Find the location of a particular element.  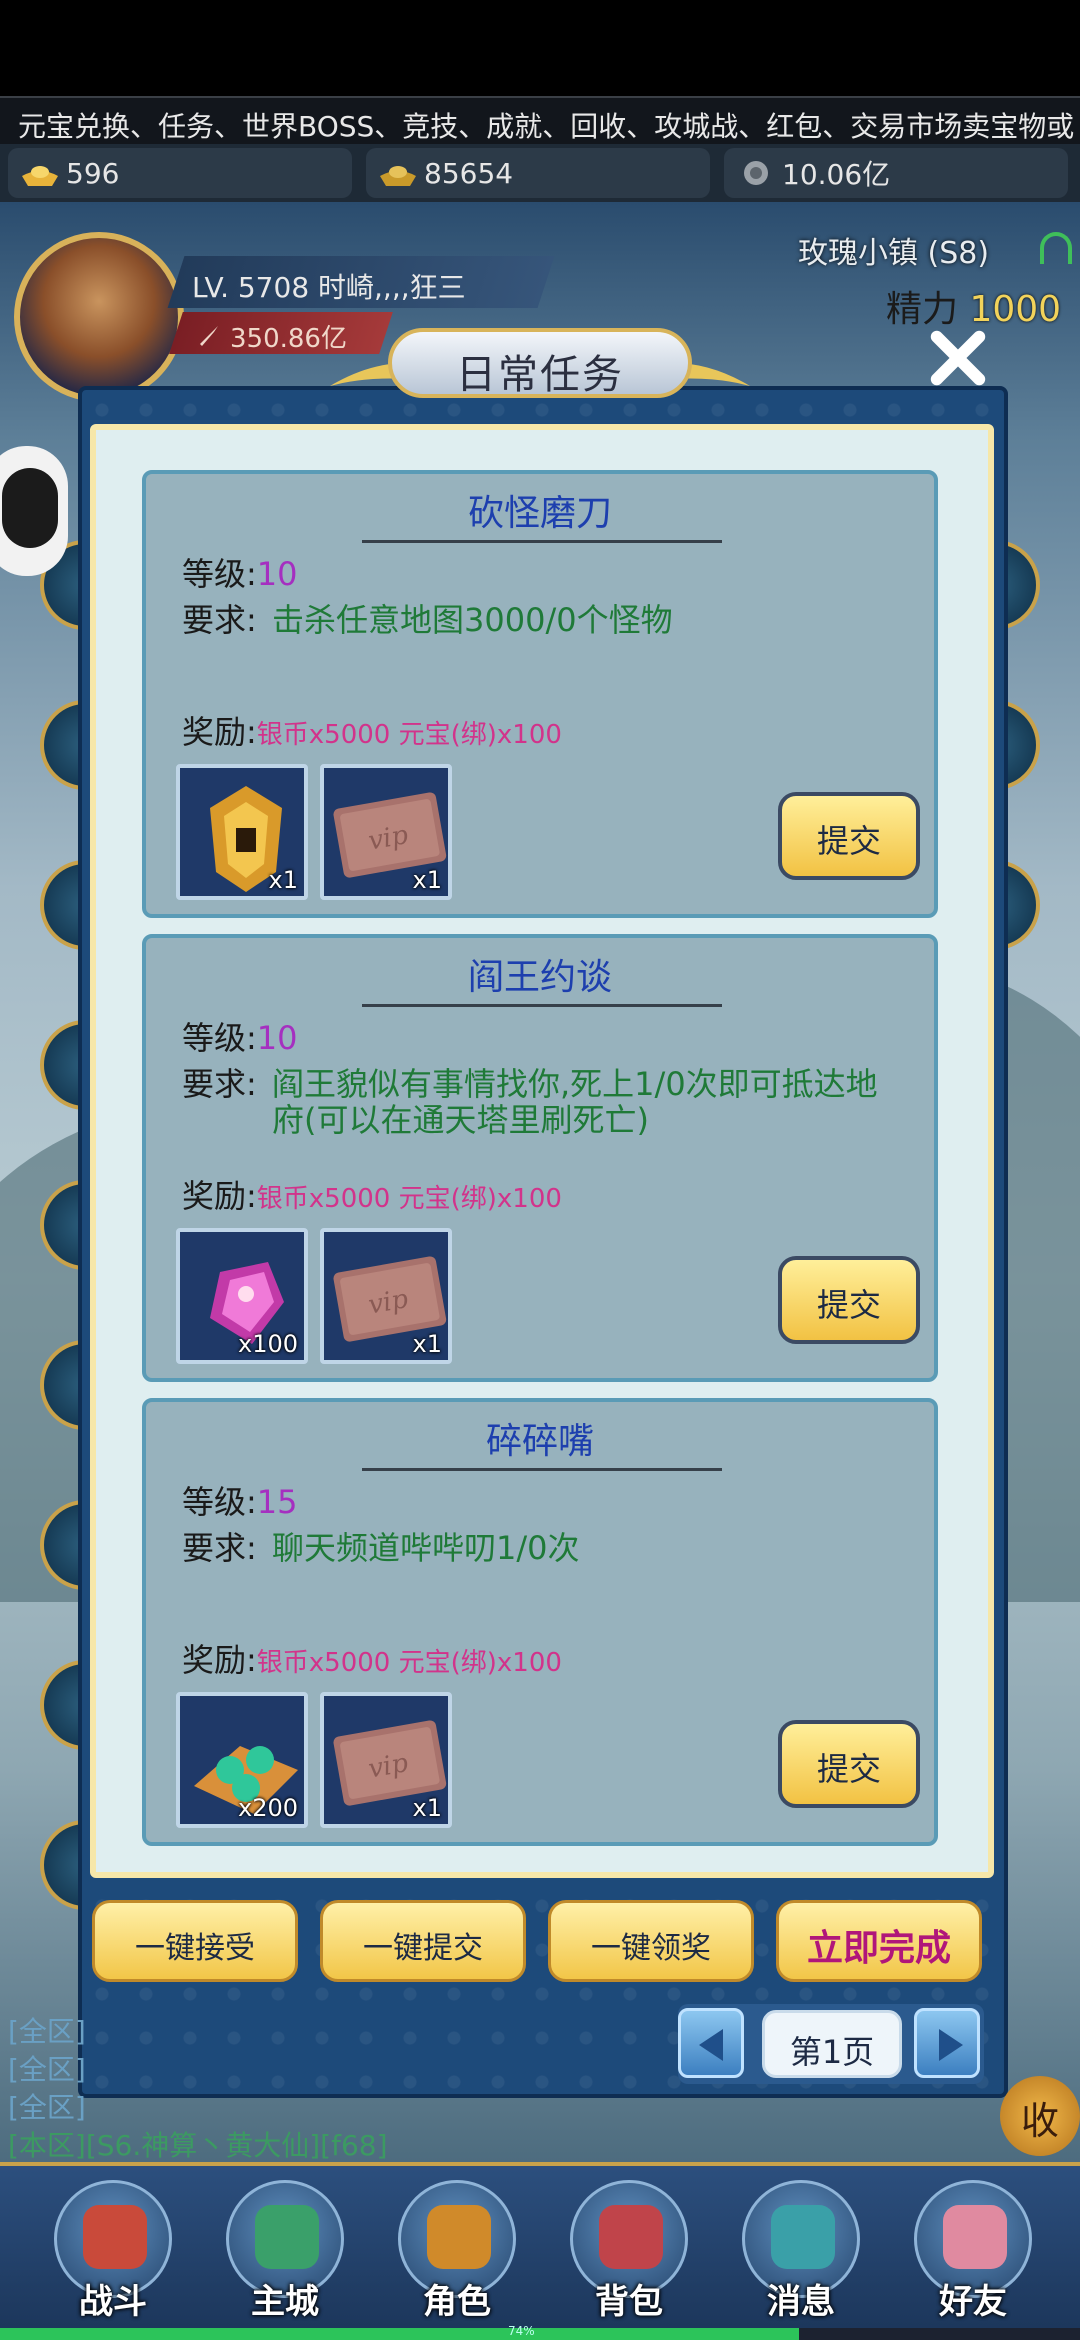

player-level-name: LV. 5708 时崎,,,,狂三 is located at coordinates (329, 287).